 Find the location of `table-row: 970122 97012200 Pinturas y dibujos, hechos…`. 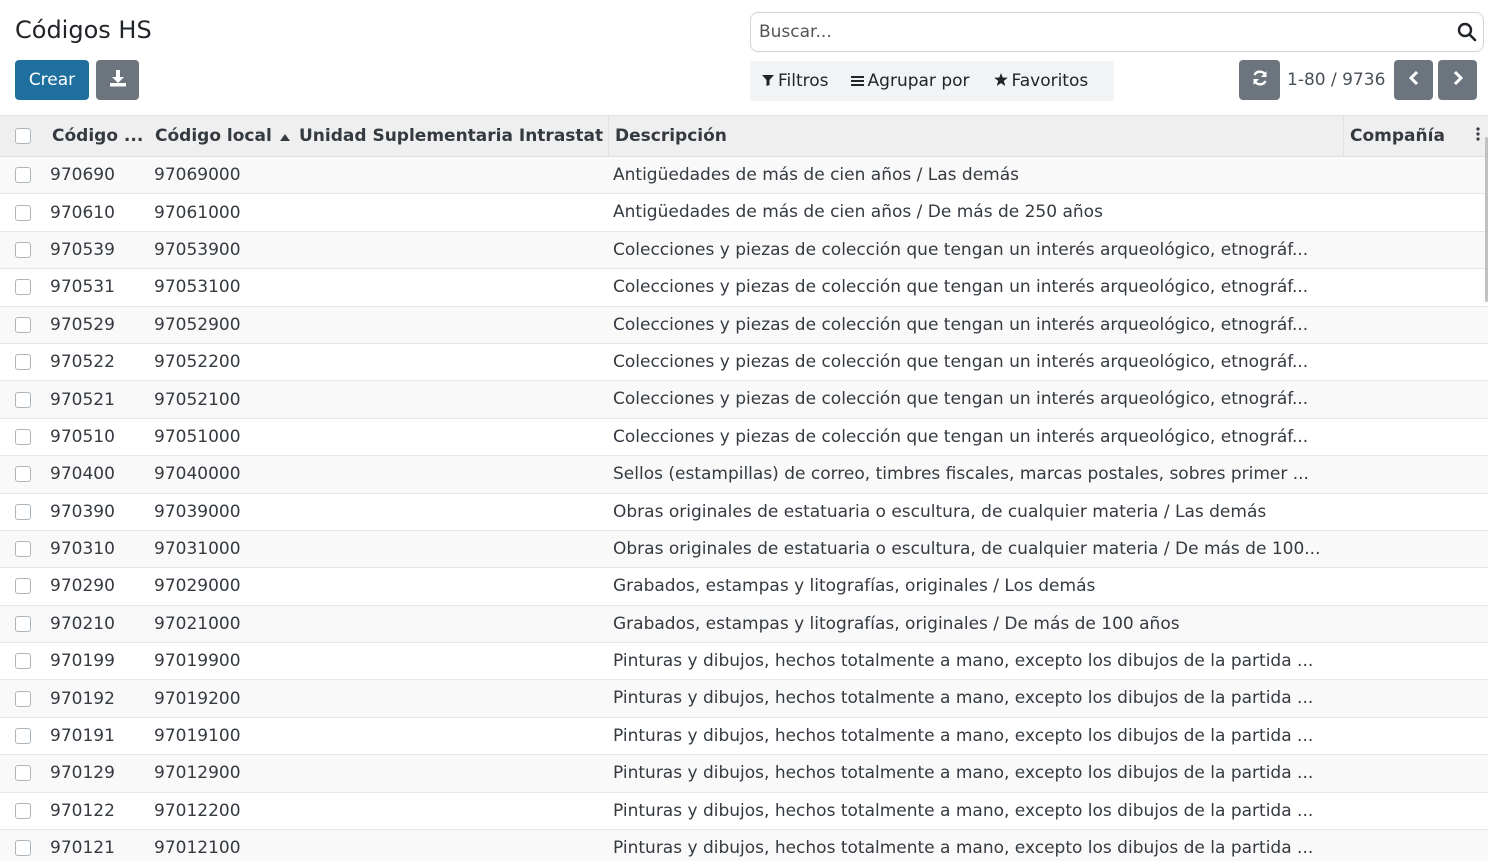

table-row: 970122 97012200 Pinturas y dibujos, hechos… is located at coordinates (744, 811).